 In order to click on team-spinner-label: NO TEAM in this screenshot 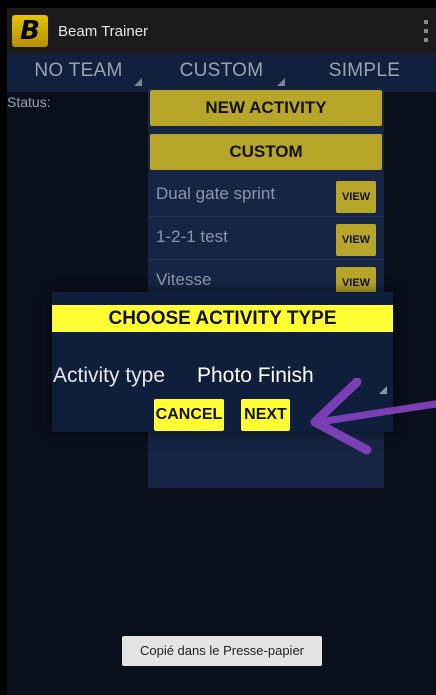, I will do `click(78, 70)`.